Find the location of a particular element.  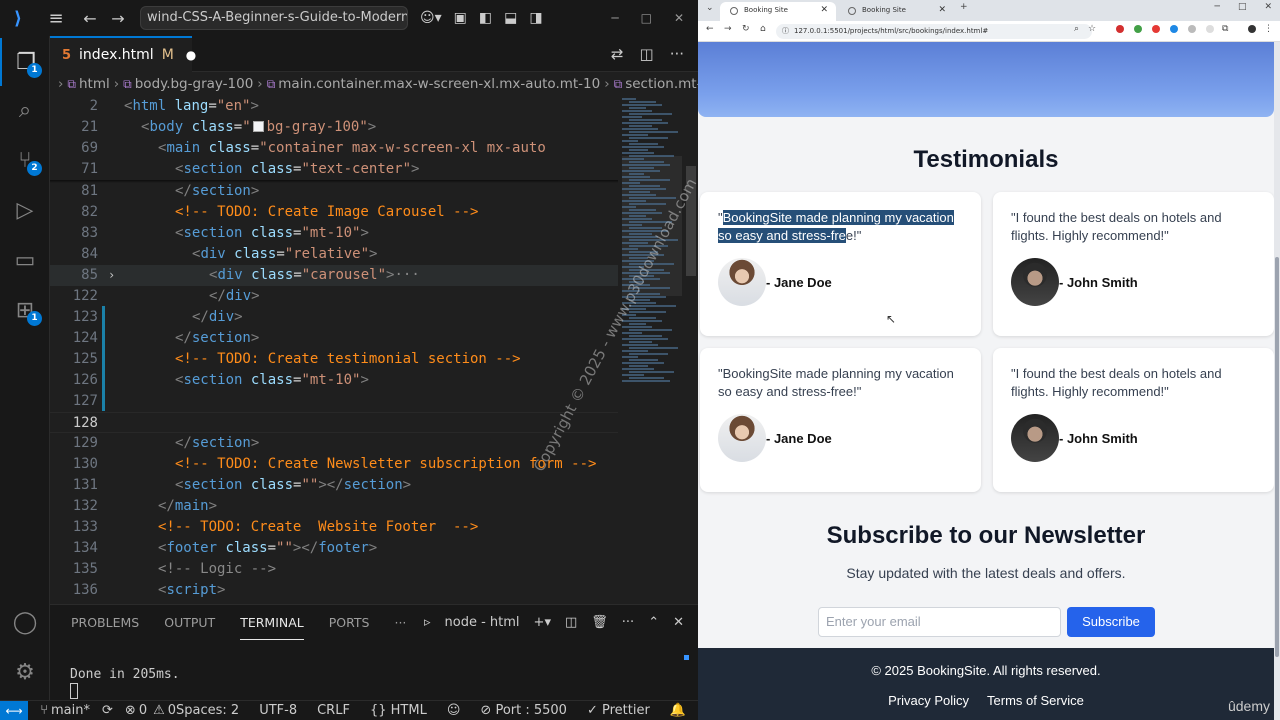

forward-arrow-icon: → is located at coordinates (118, 18).